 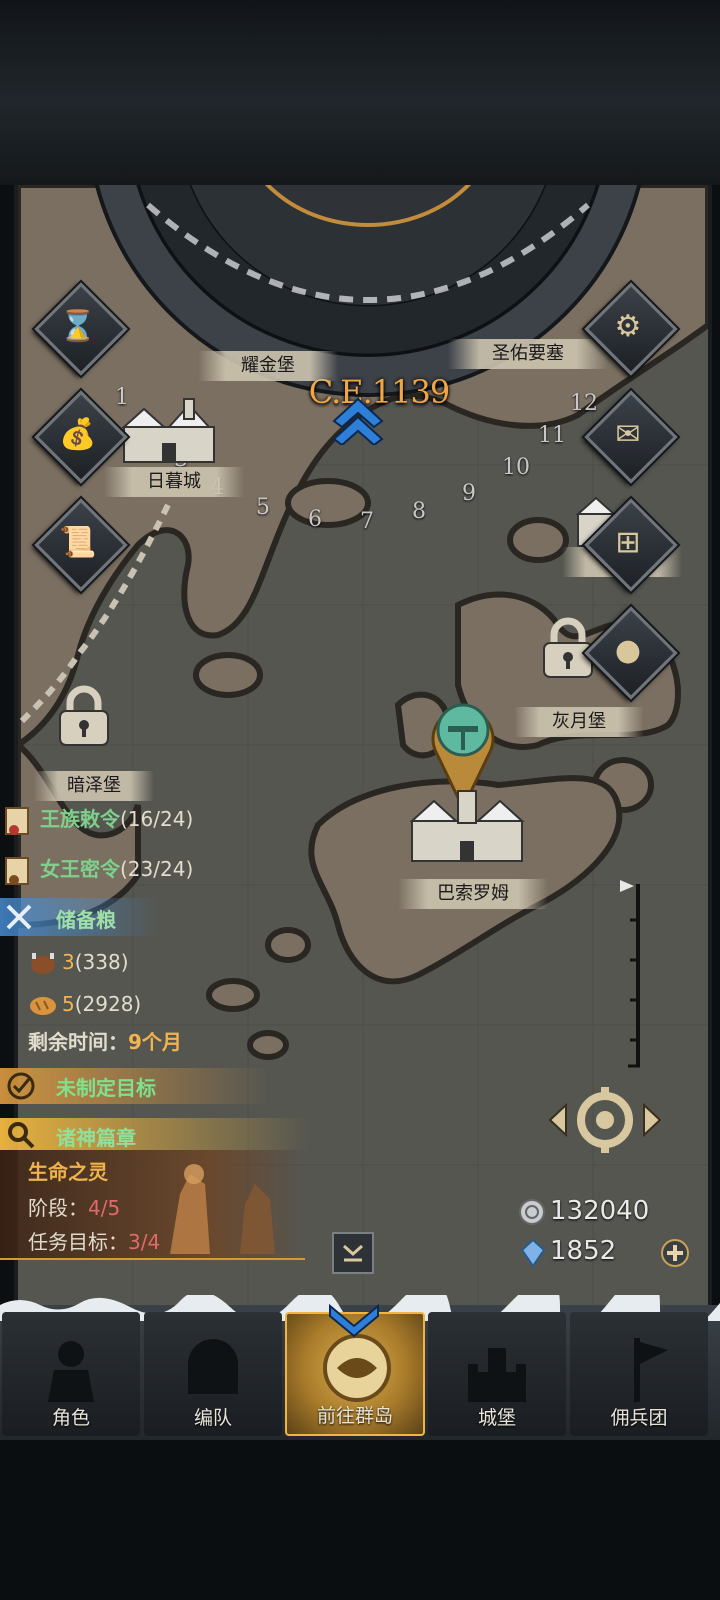 What do you see at coordinates (104, 1208) in the screenshot?
I see `stage-value: 4/5` at bounding box center [104, 1208].